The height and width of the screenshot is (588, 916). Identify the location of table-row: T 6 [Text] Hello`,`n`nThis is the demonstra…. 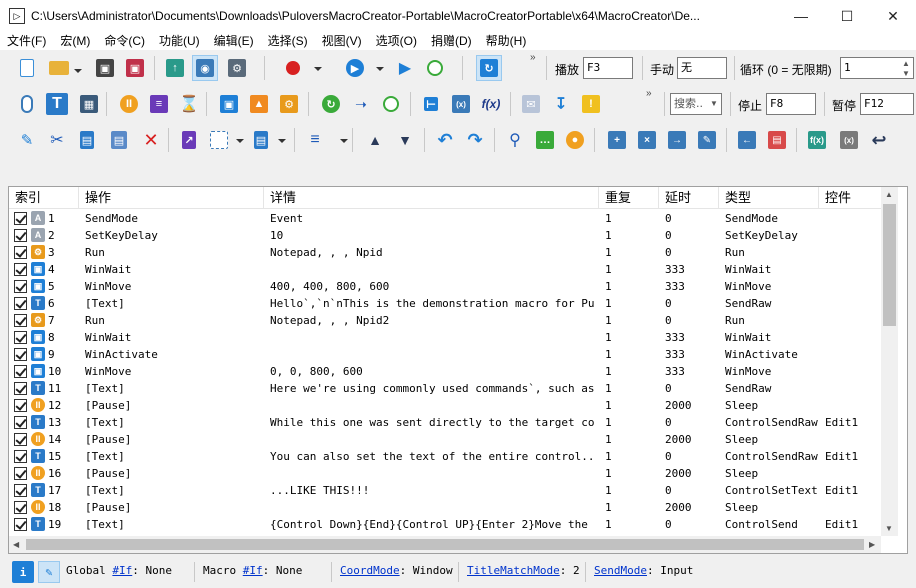
(445, 303).